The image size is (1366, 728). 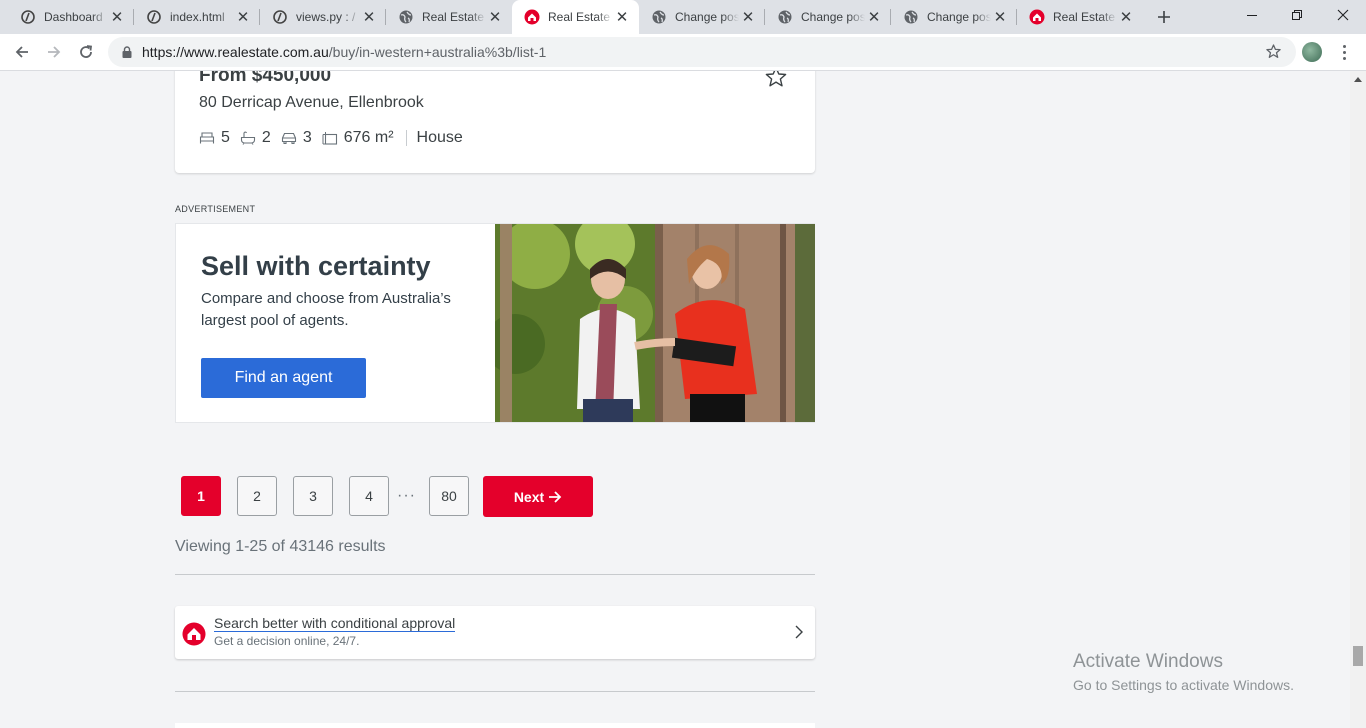 I want to click on ad-heading: Sell with certainty, so click(x=316, y=266).